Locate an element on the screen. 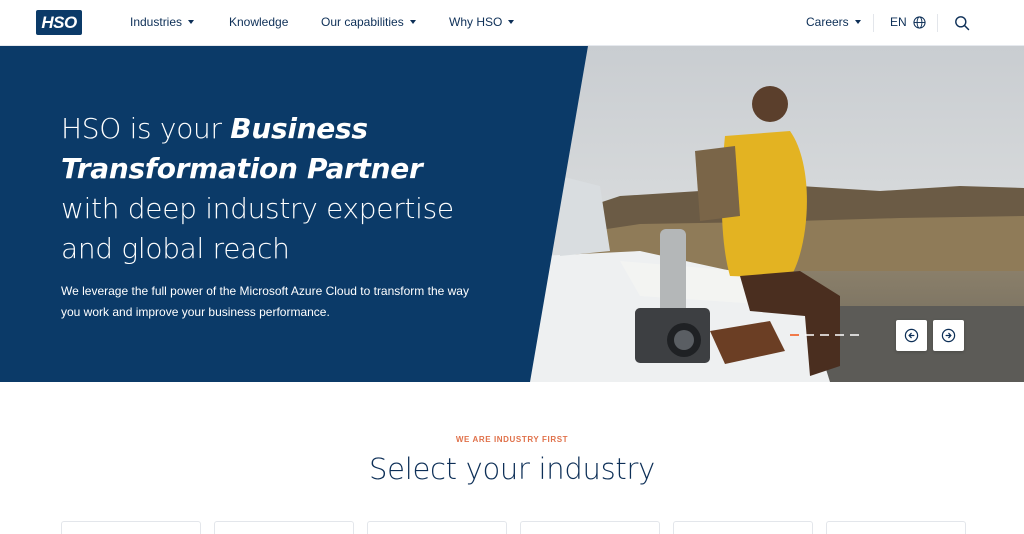 This screenshot has width=1024, height=534. search-icon is located at coordinates (962, 23).